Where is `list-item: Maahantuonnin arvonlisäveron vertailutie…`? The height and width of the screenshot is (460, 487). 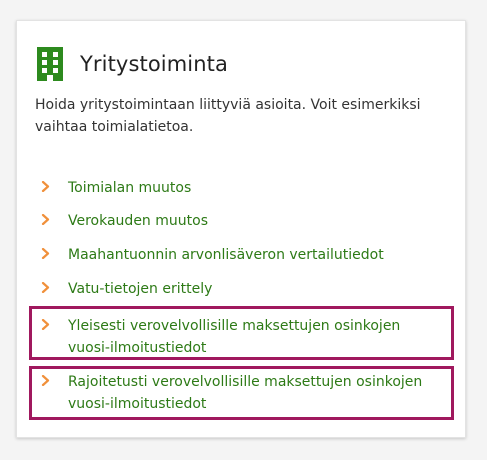 list-item: Maahantuonnin arvonlisäveron vertailutie… is located at coordinates (212, 255).